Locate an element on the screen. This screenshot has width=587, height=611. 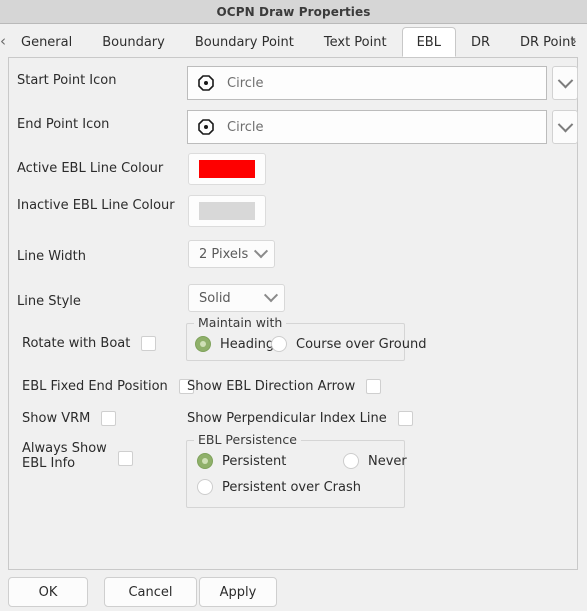
end-point-icon-dropdown-button is located at coordinates (565, 127).